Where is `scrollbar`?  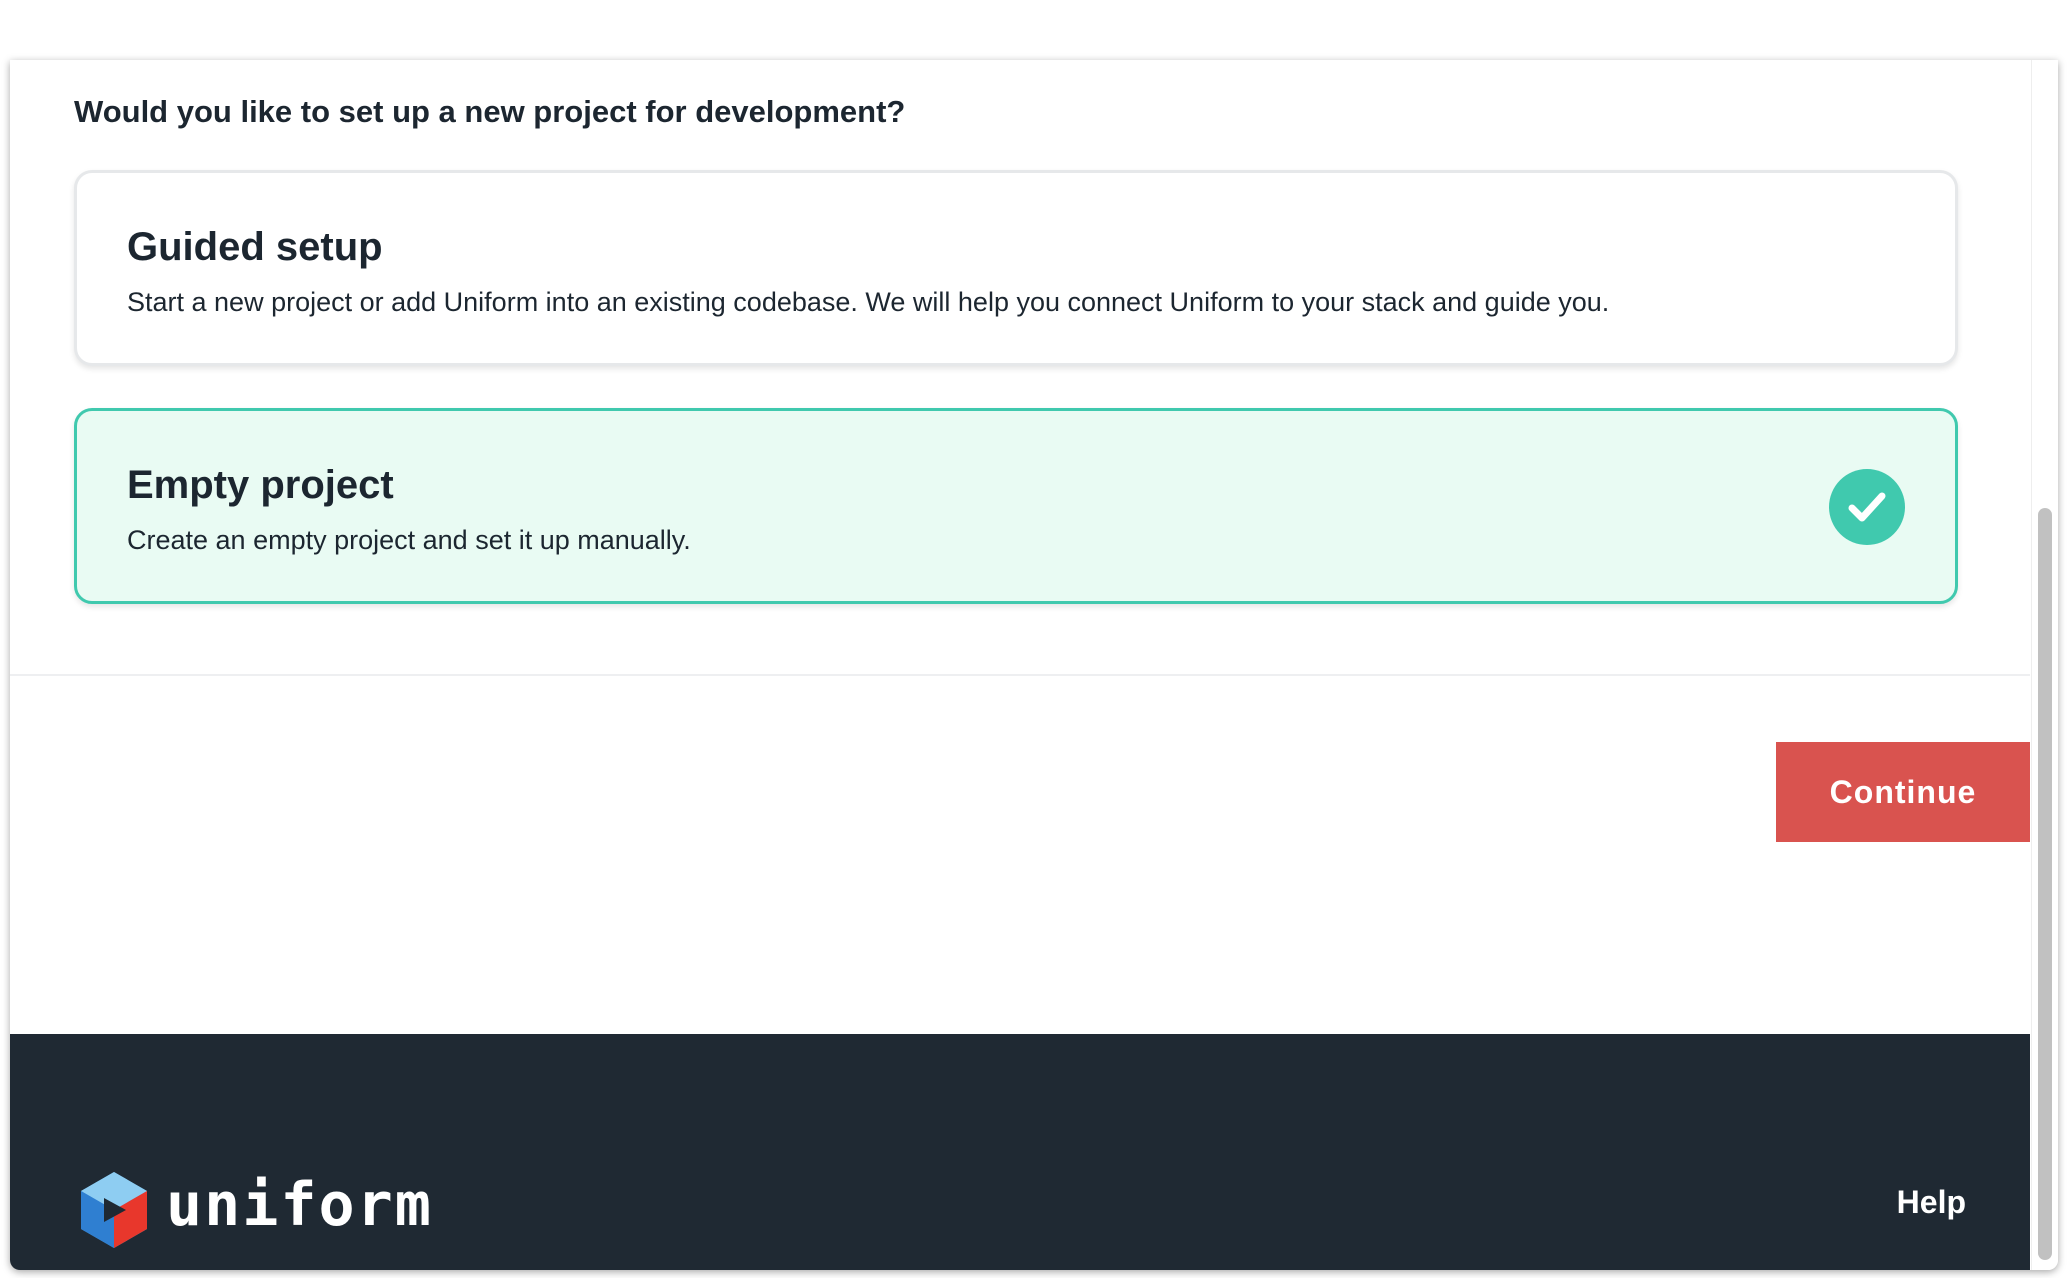 scrollbar is located at coordinates (2044, 665).